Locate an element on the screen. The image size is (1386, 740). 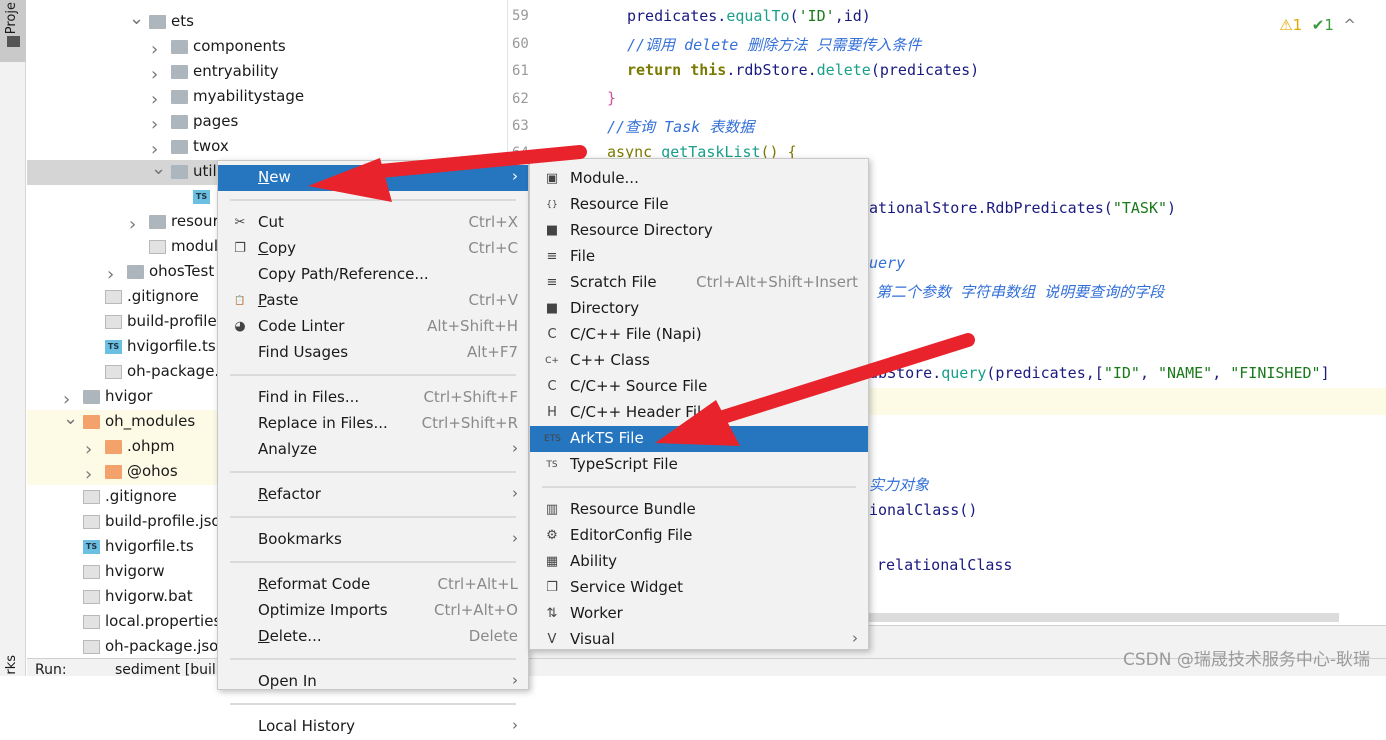
menu-item-bookmarks: Bookmarks › is located at coordinates (373, 540).